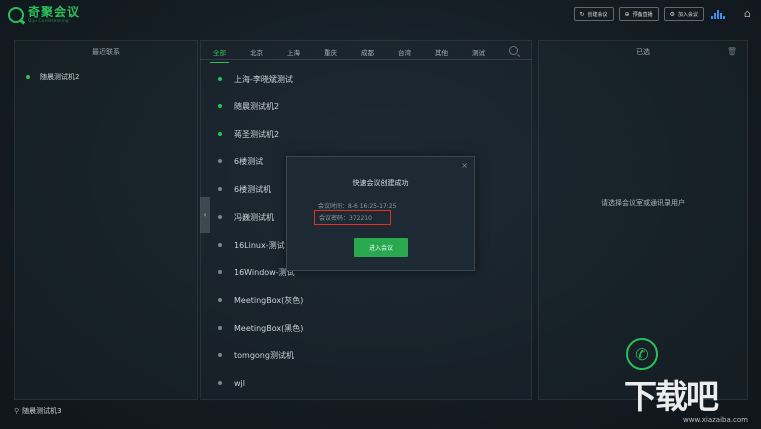 Image resolution: width=761 pixels, height=429 pixels. I want to click on create-meeting-button: ↻ 创建会议, so click(593, 14).